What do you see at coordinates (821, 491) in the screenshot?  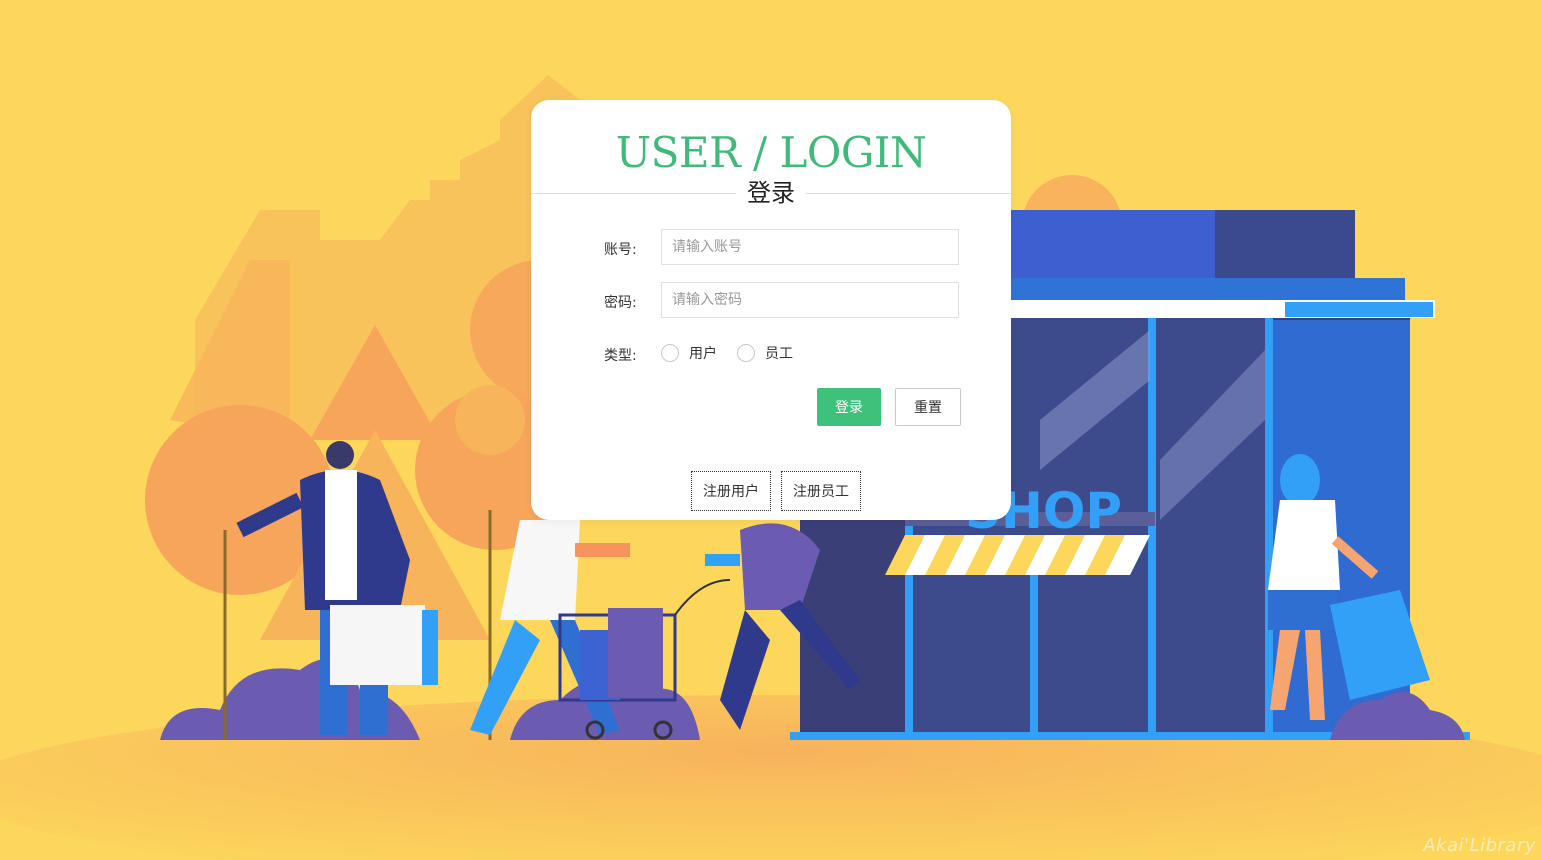 I see `register-staff-button: 注册员工` at bounding box center [821, 491].